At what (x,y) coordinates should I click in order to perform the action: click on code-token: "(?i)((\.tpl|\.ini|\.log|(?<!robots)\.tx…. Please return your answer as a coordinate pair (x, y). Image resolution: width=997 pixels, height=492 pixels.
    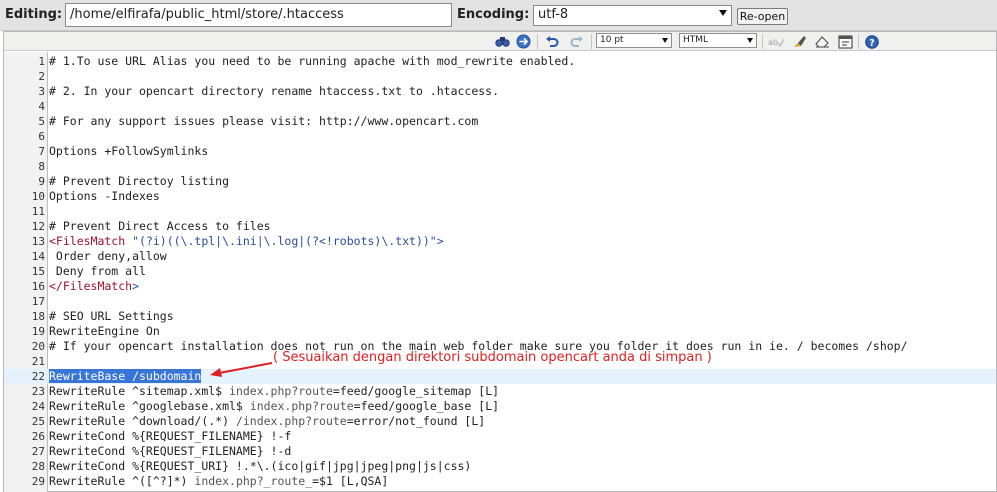
    Looking at the image, I should click on (284, 241).